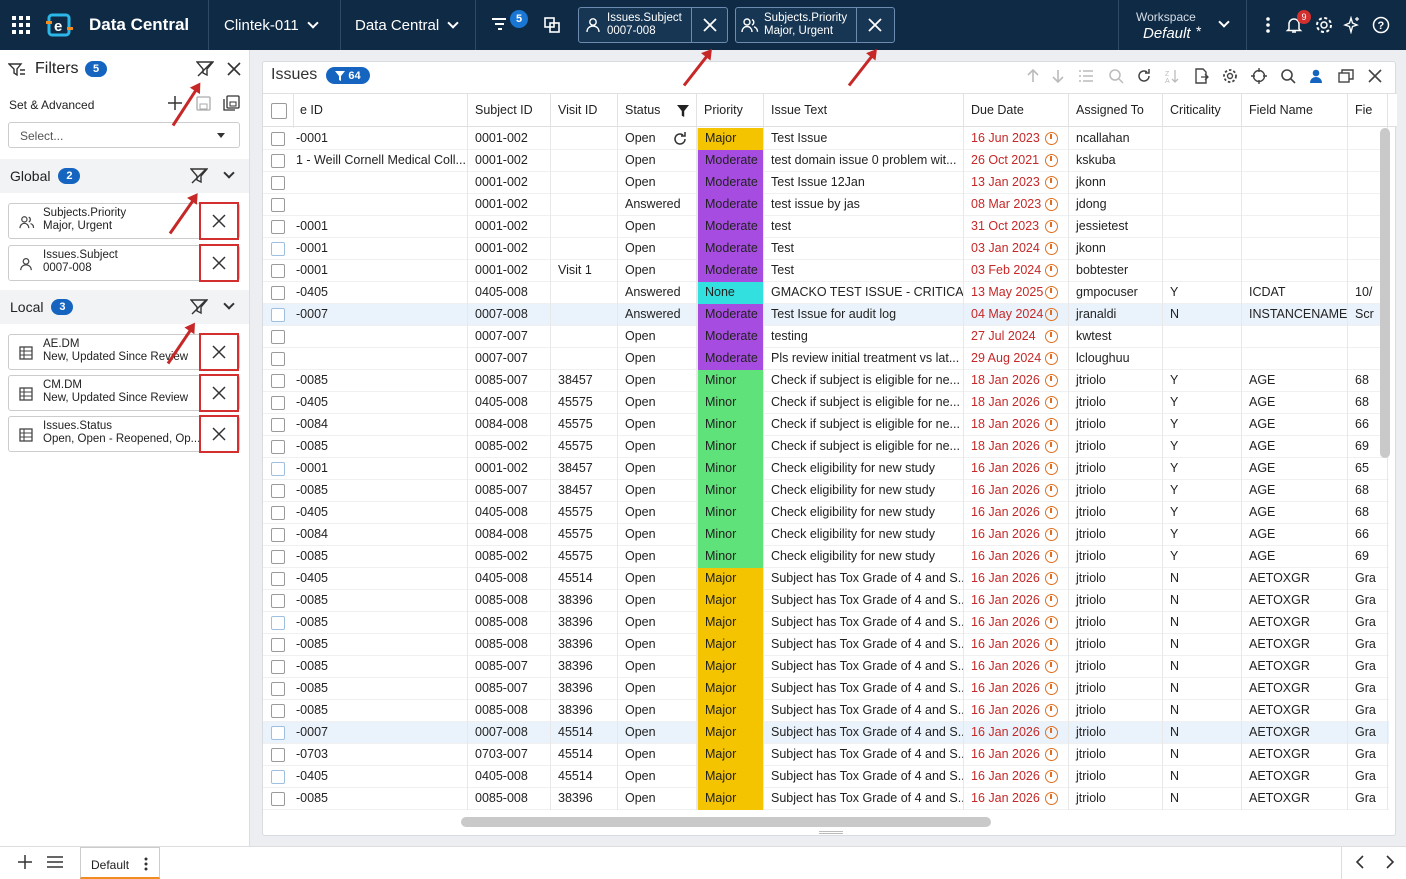  I want to click on column-header: Issue Text, so click(864, 111).